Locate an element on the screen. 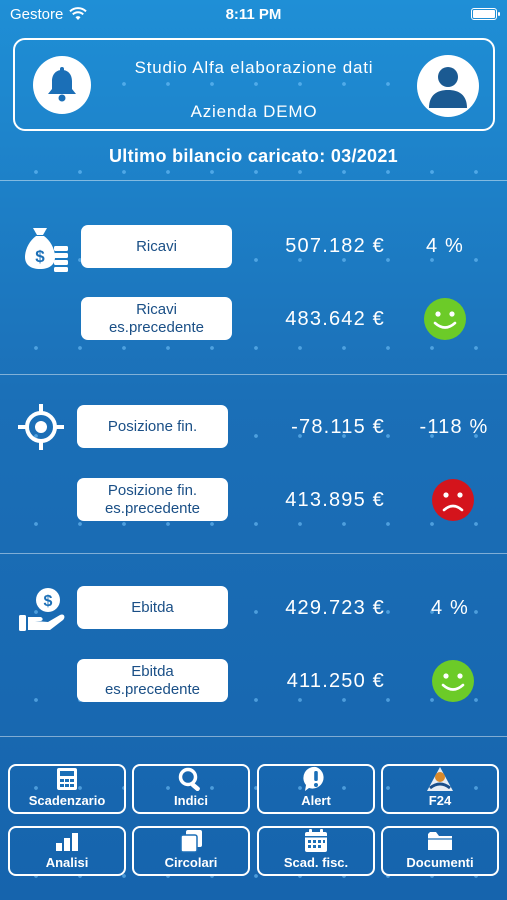 Image resolution: width=507 pixels, height=900 pixels. ricavi-previous-value: 483.642 € is located at coordinates (335, 319).